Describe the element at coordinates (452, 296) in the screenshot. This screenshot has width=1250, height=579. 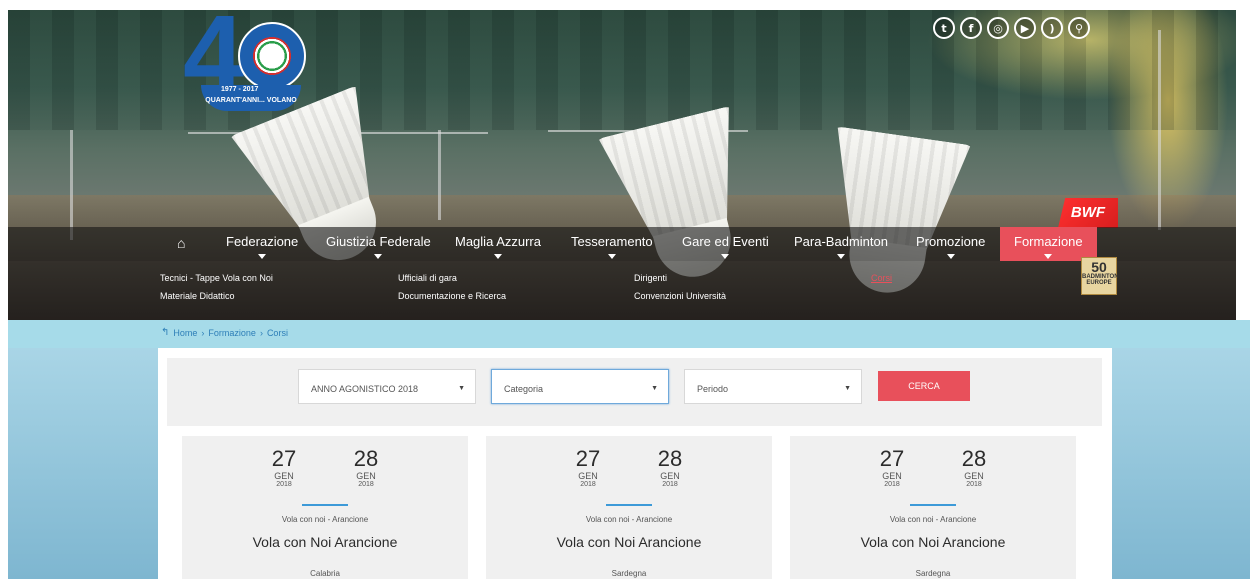
I see `submenu-item-documentazione: Documentazione e Ricerca` at that location.